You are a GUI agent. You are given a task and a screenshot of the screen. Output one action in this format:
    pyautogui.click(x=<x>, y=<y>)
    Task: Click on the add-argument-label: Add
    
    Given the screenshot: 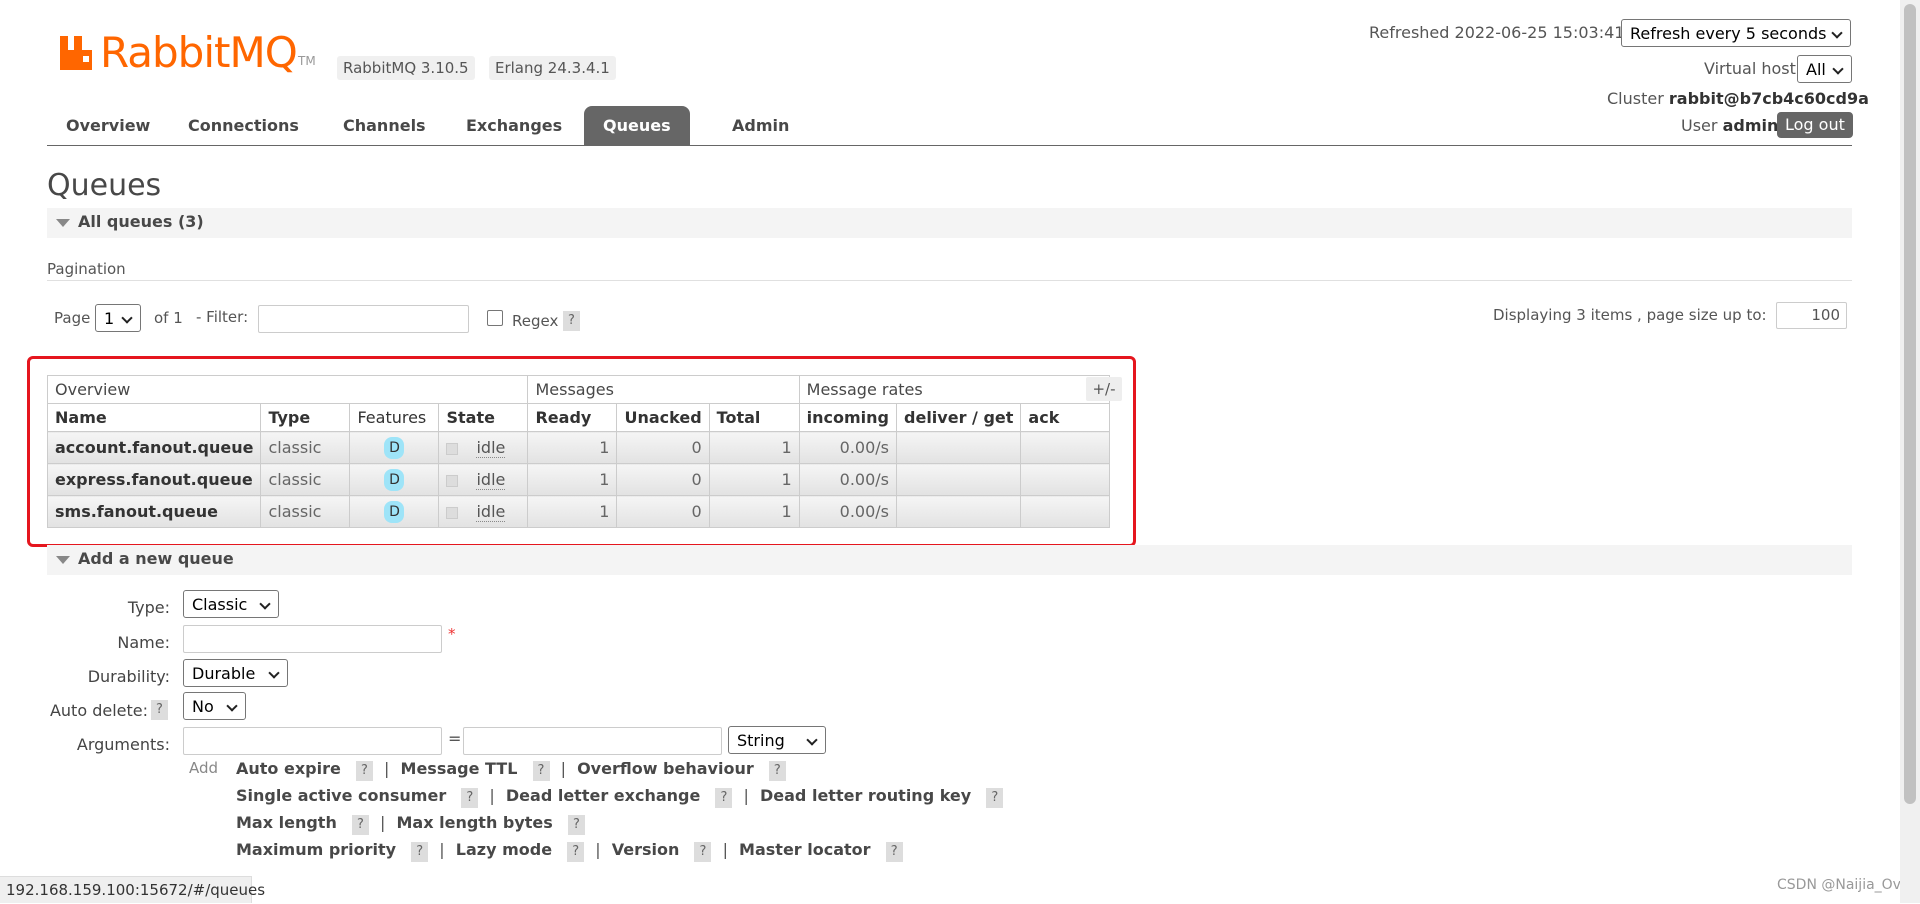 What is the action you would take?
    pyautogui.click(x=204, y=768)
    